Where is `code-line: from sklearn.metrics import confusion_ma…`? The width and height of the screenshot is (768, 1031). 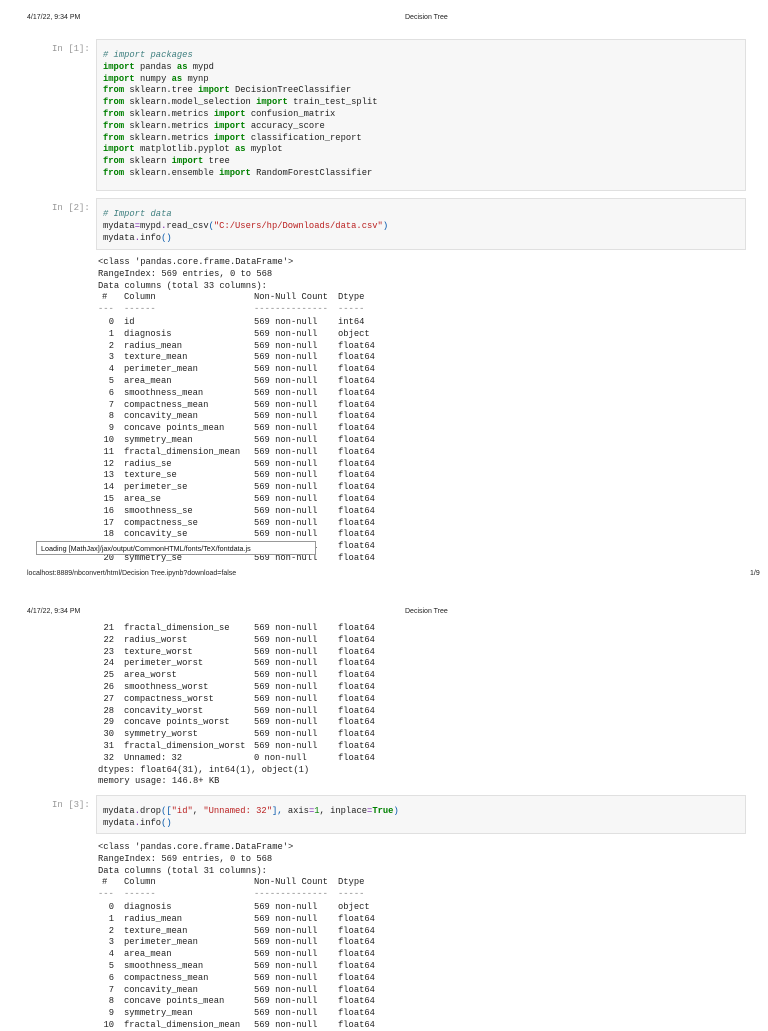 code-line: from sklearn.metrics import confusion_ma… is located at coordinates (219, 114).